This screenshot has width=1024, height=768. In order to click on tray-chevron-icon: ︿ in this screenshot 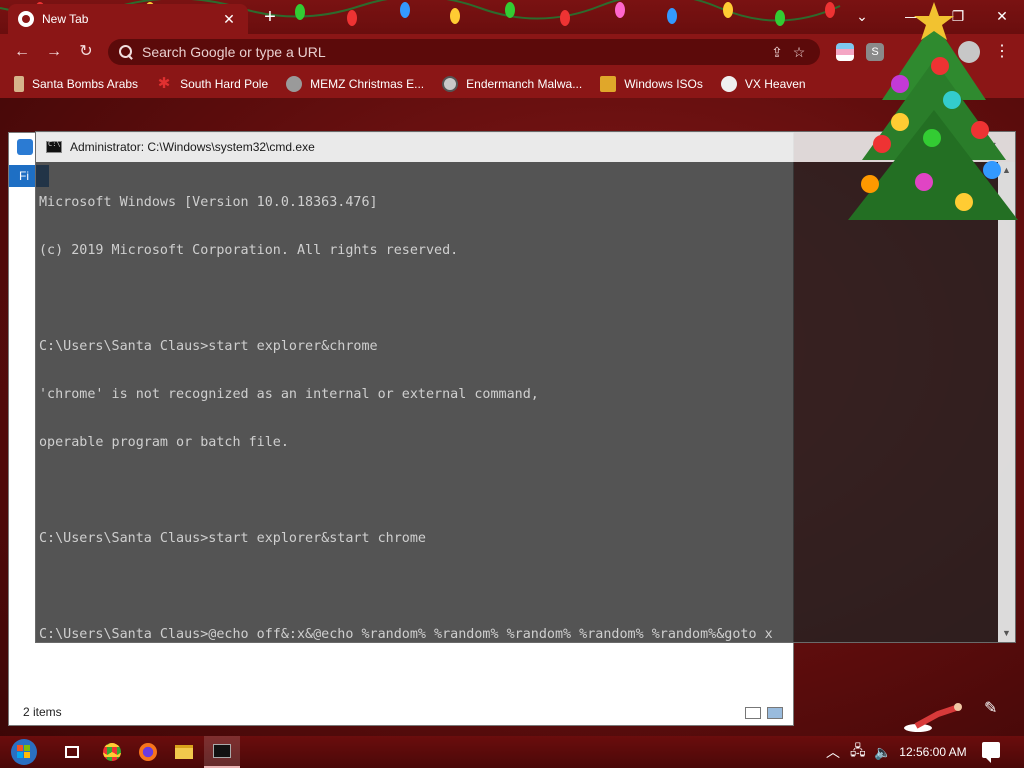, I will do `click(833, 752)`.